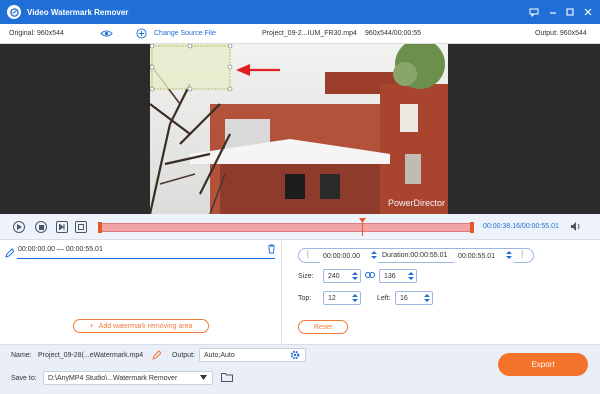 The height and width of the screenshot is (394, 600). Describe the element at coordinates (91, 326) in the screenshot. I see `plus-icon: +` at that location.